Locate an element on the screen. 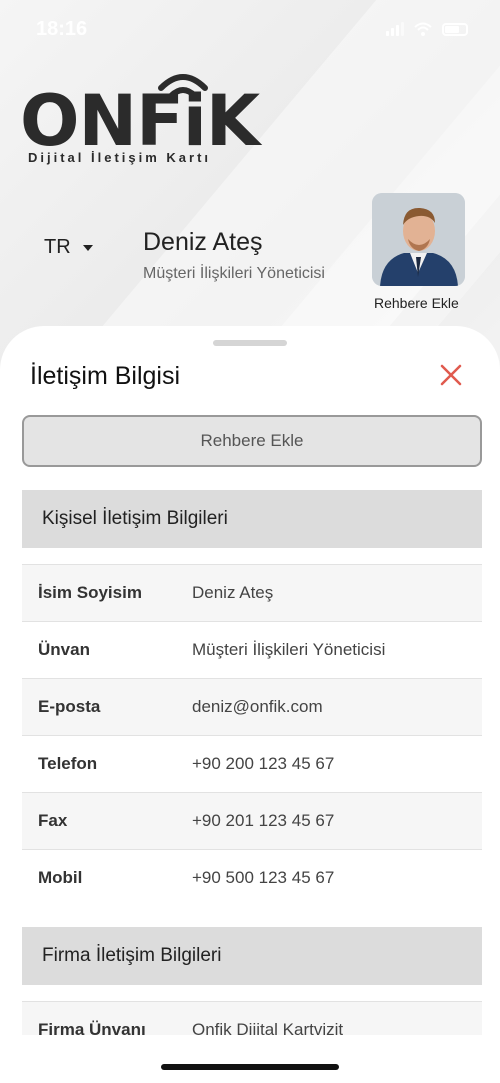 Image resolution: width=500 pixels, height=1083 pixels. add-to-contacts-button: Rehbere Ekle is located at coordinates (252, 441).